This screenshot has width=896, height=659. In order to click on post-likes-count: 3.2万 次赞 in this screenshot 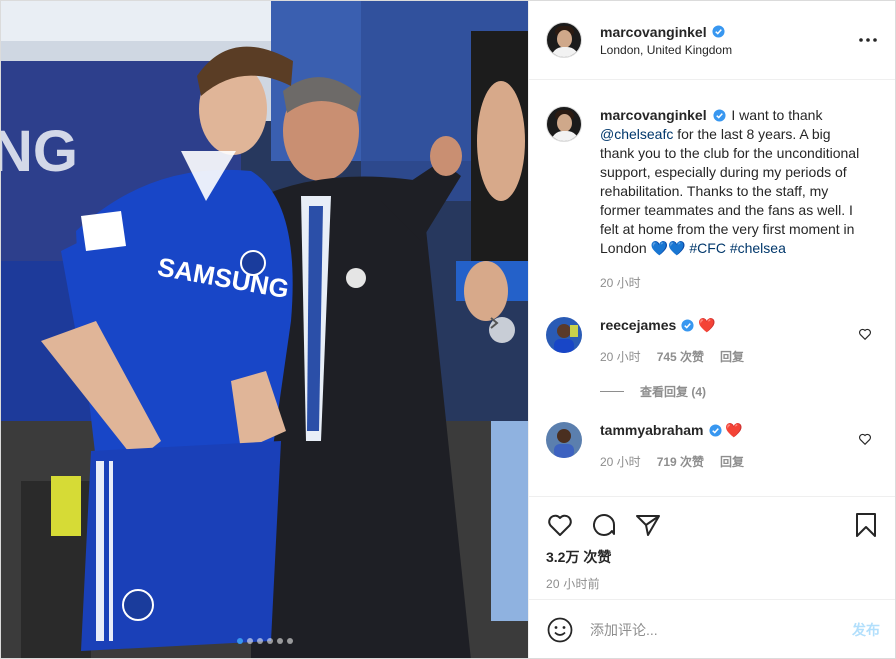, I will do `click(713, 557)`.